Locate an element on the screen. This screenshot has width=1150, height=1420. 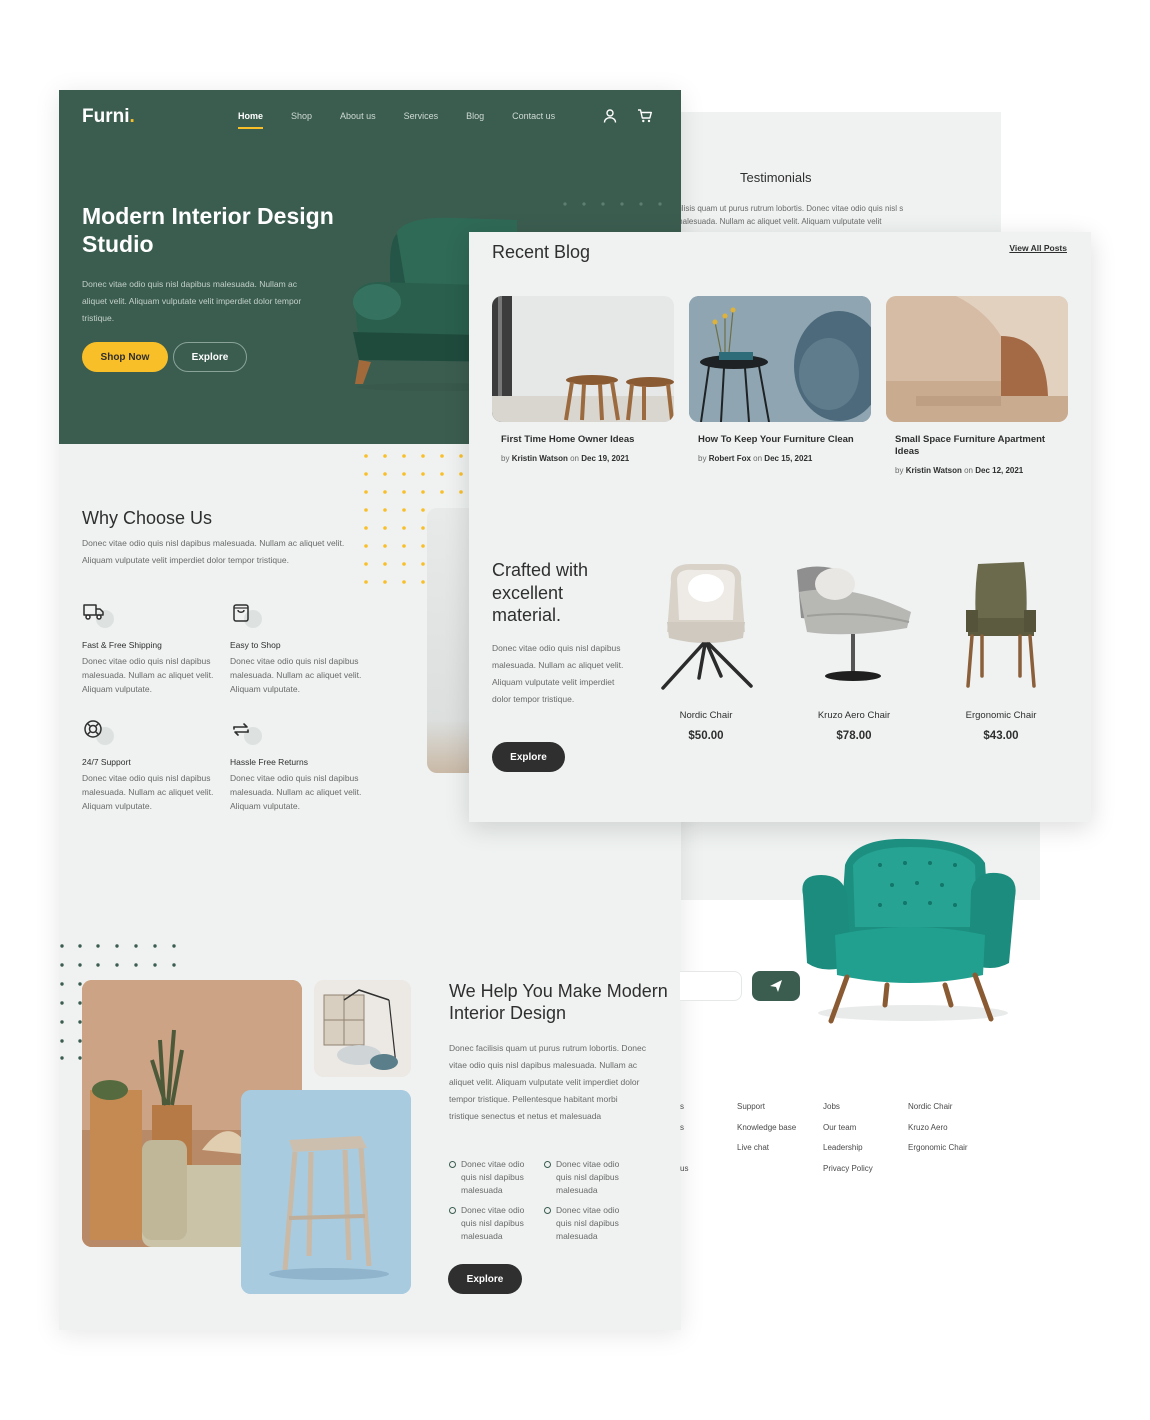
footer-link-support: Support is located at coordinates (751, 1106).